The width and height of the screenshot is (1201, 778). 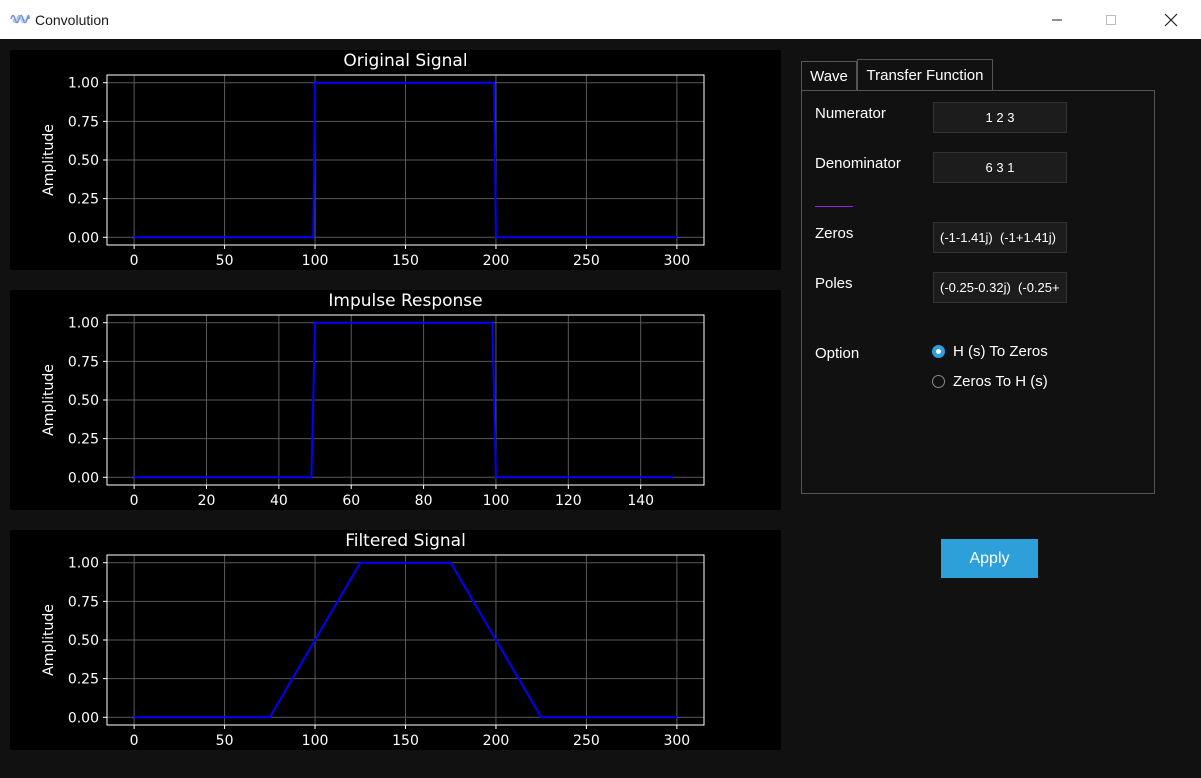 What do you see at coordinates (279, 501) in the screenshot?
I see `x-tick-label: 40` at bounding box center [279, 501].